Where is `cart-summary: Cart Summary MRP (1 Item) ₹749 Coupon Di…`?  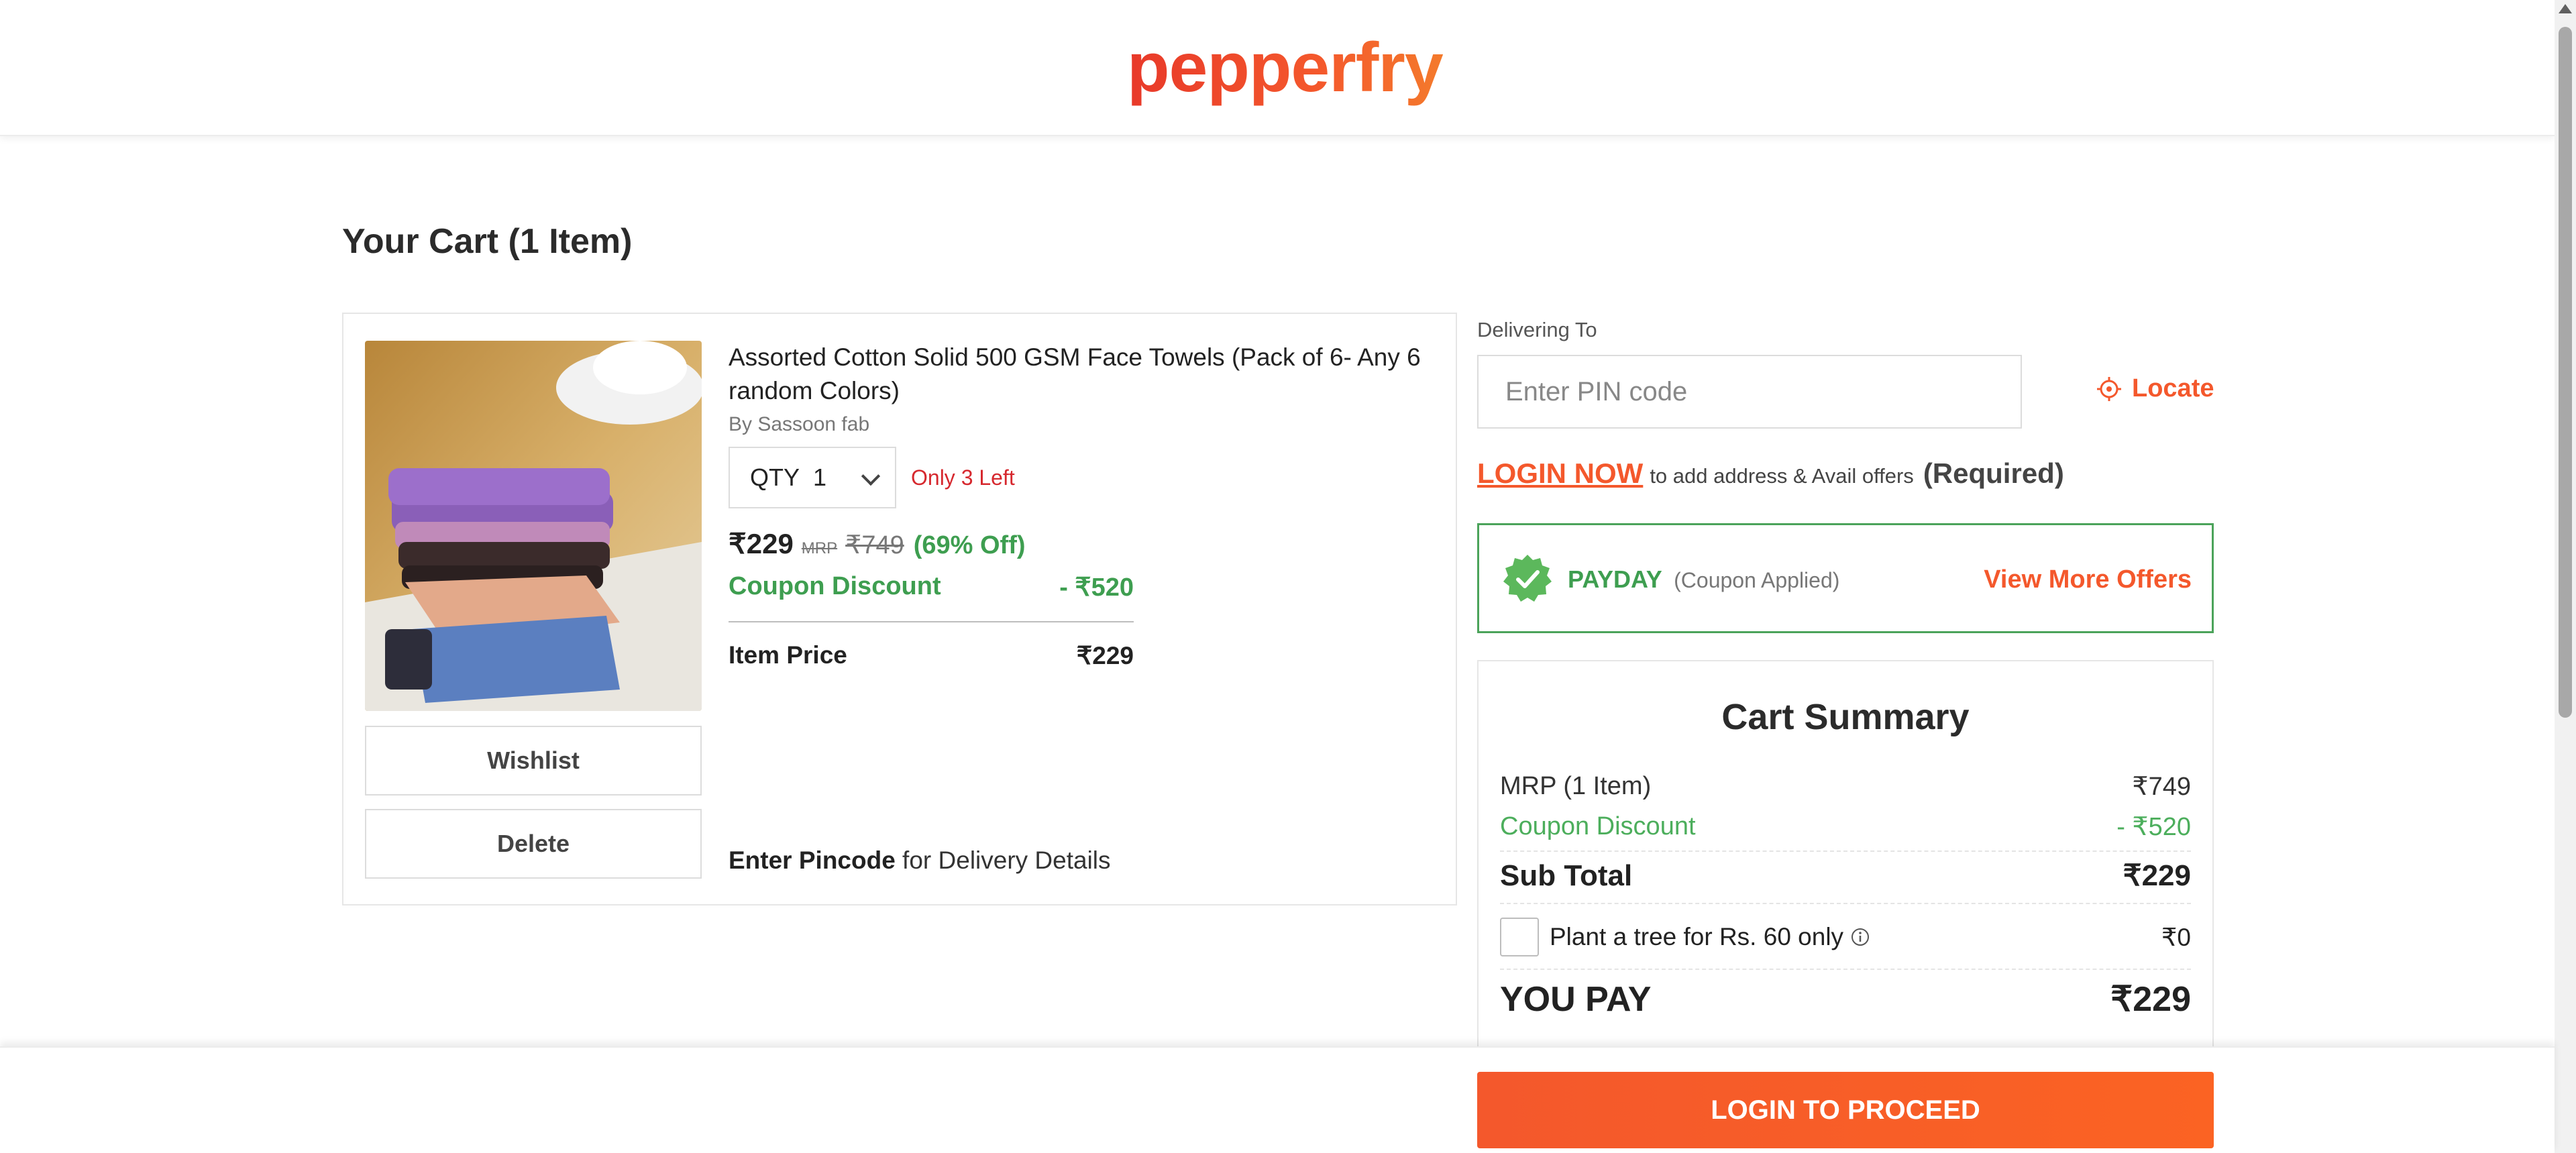 cart-summary: Cart Summary MRP (1 Item) ₹749 Coupon Di… is located at coordinates (1845, 861).